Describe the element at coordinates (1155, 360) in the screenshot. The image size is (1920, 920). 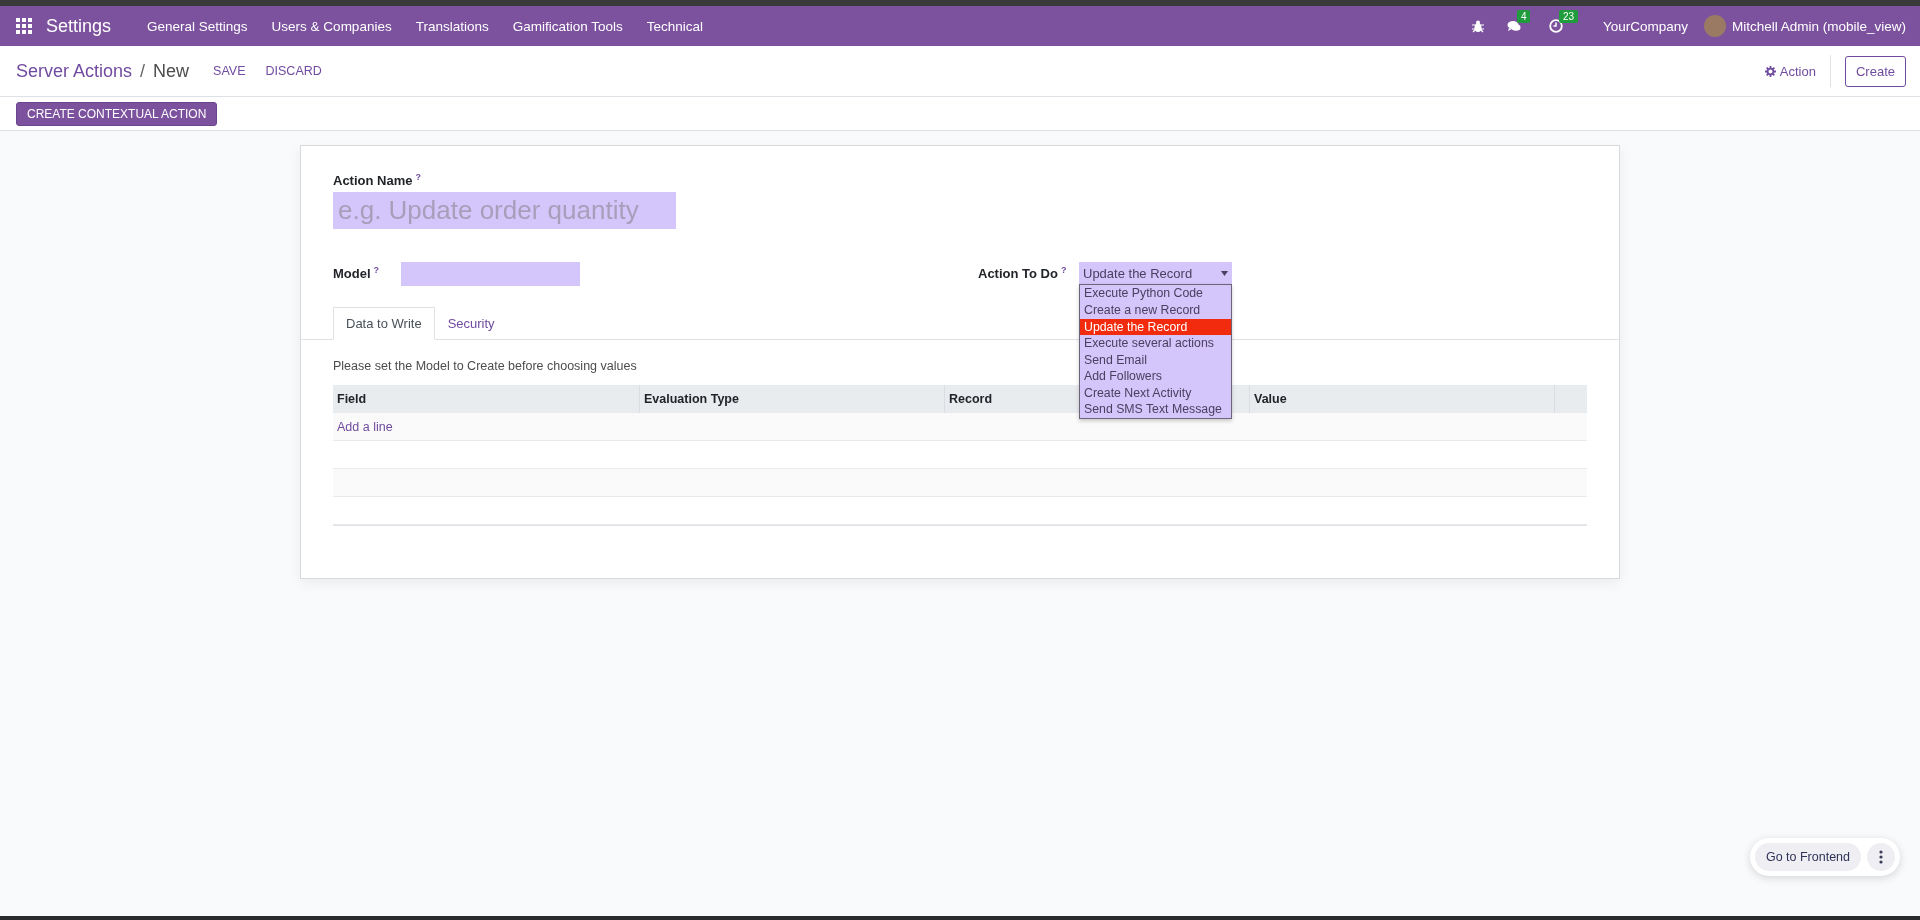
I see `dropdown-option: Send Email` at that location.